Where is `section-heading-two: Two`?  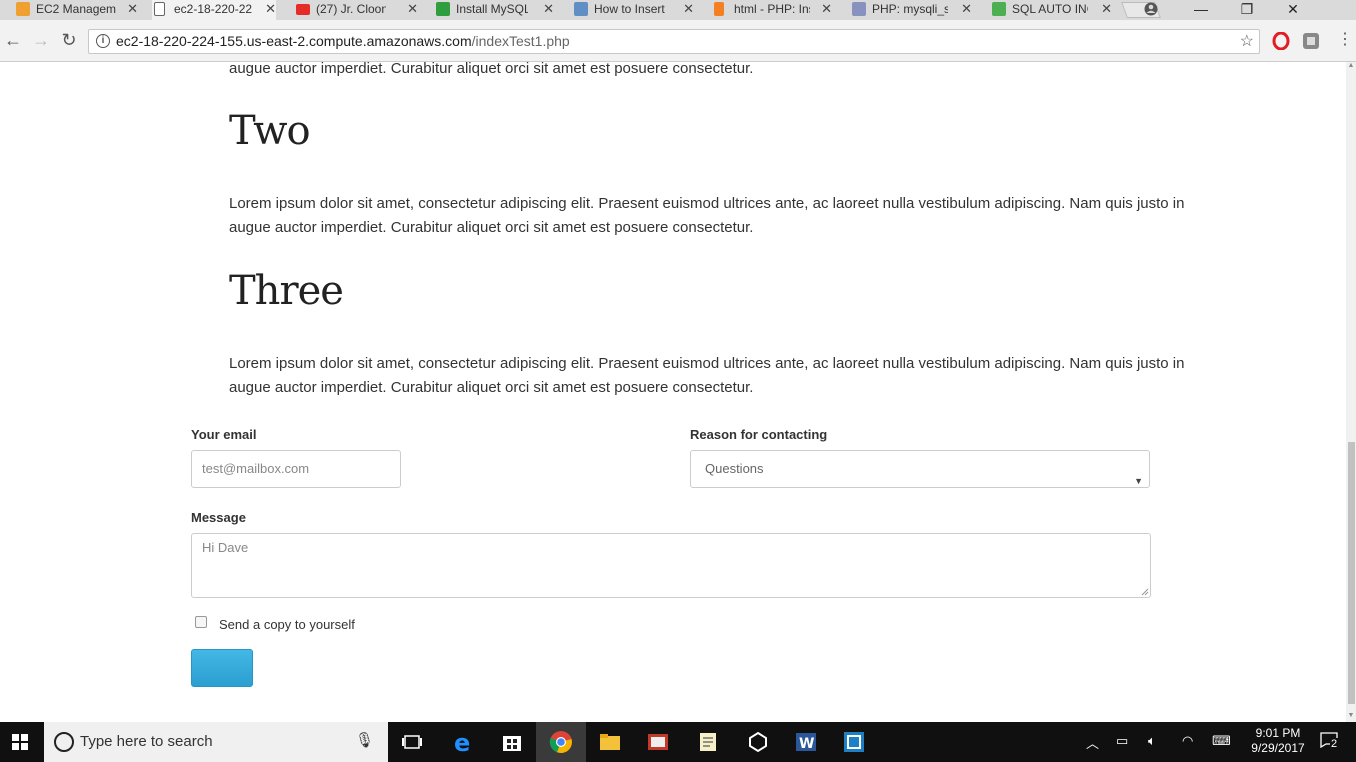 section-heading-two: Two is located at coordinates (270, 131).